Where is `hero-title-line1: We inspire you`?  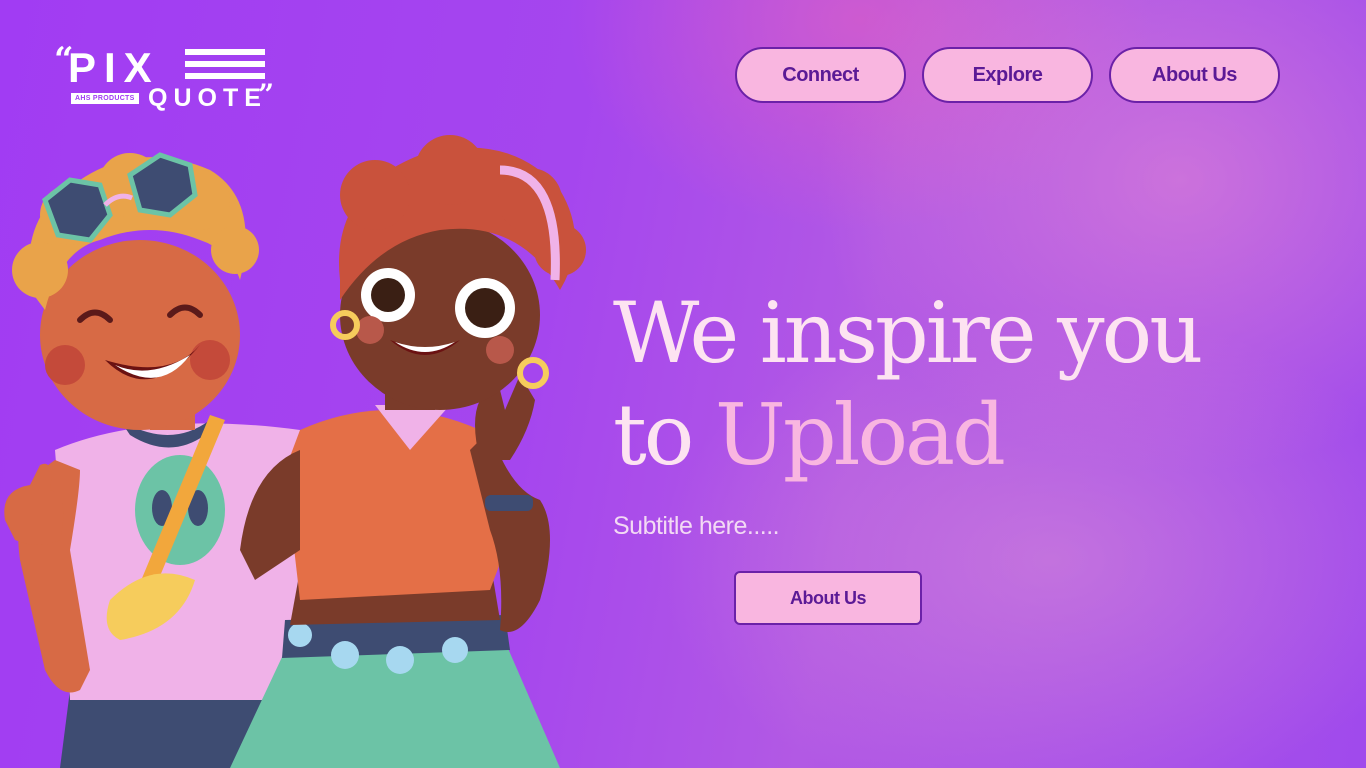
hero-title-line1: We inspire you is located at coordinates (908, 333).